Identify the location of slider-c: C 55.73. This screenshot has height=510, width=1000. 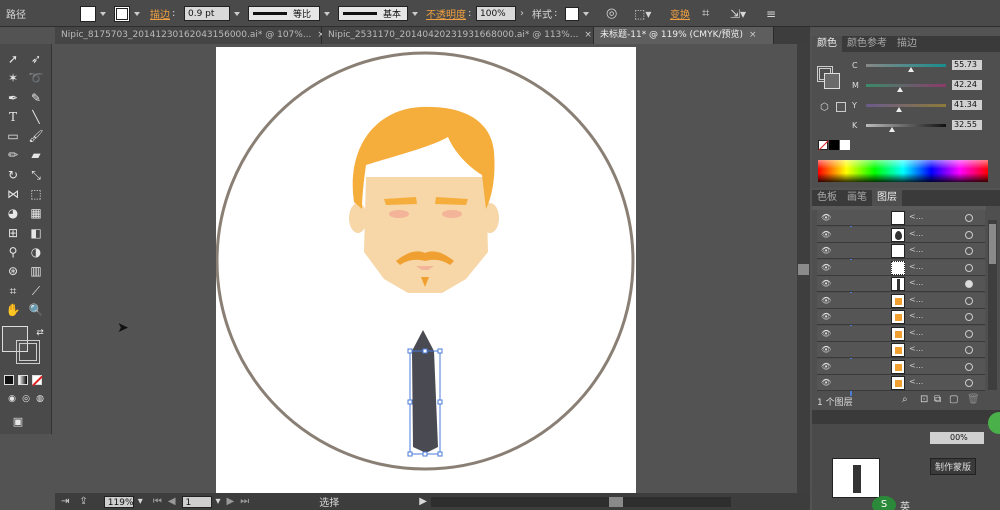
(917, 65).